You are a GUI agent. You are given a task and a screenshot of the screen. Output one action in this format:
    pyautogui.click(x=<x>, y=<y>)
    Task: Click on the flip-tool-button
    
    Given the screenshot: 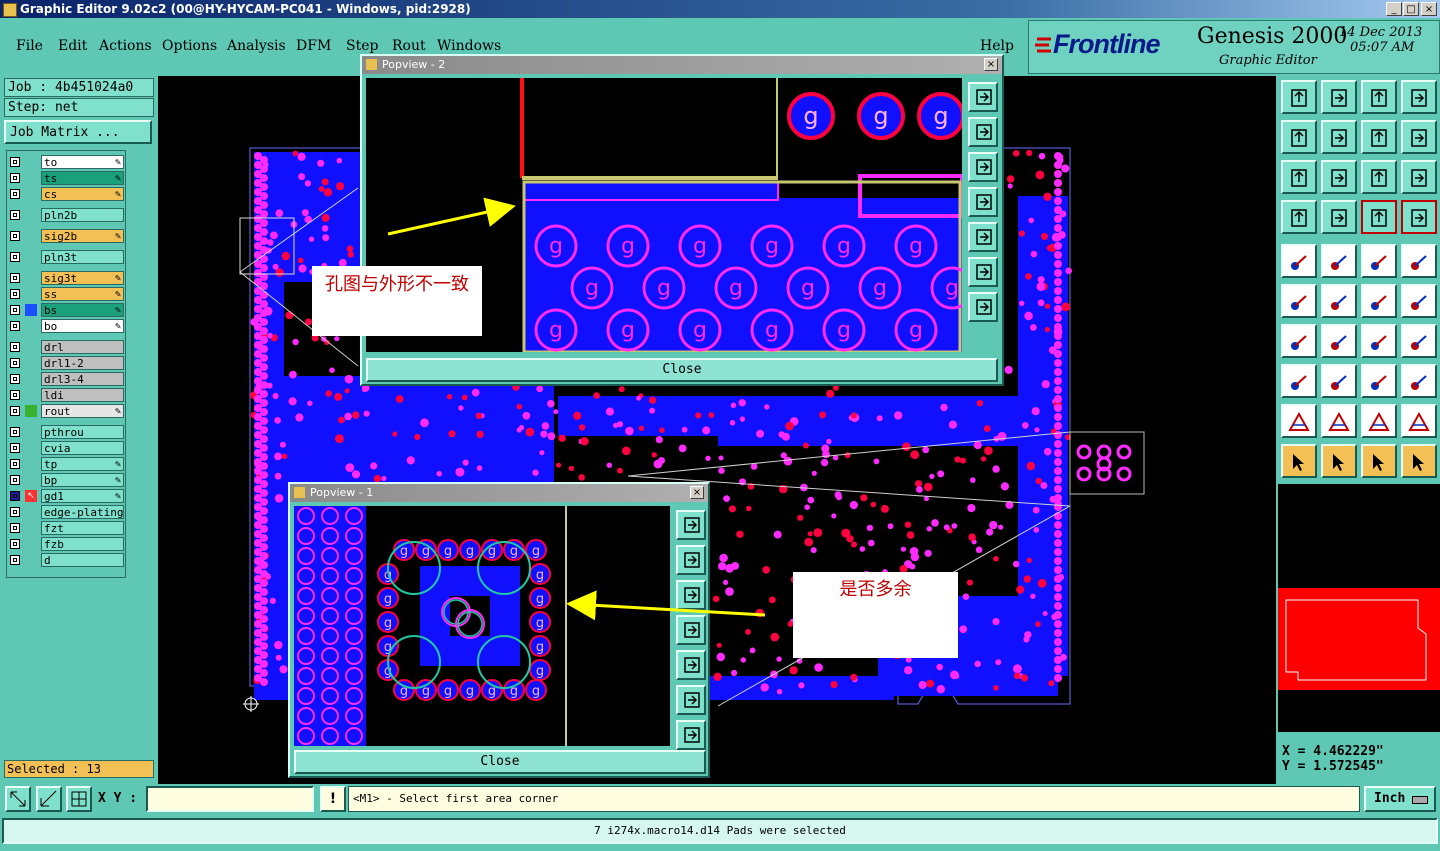 What is the action you would take?
    pyautogui.click(x=1419, y=341)
    